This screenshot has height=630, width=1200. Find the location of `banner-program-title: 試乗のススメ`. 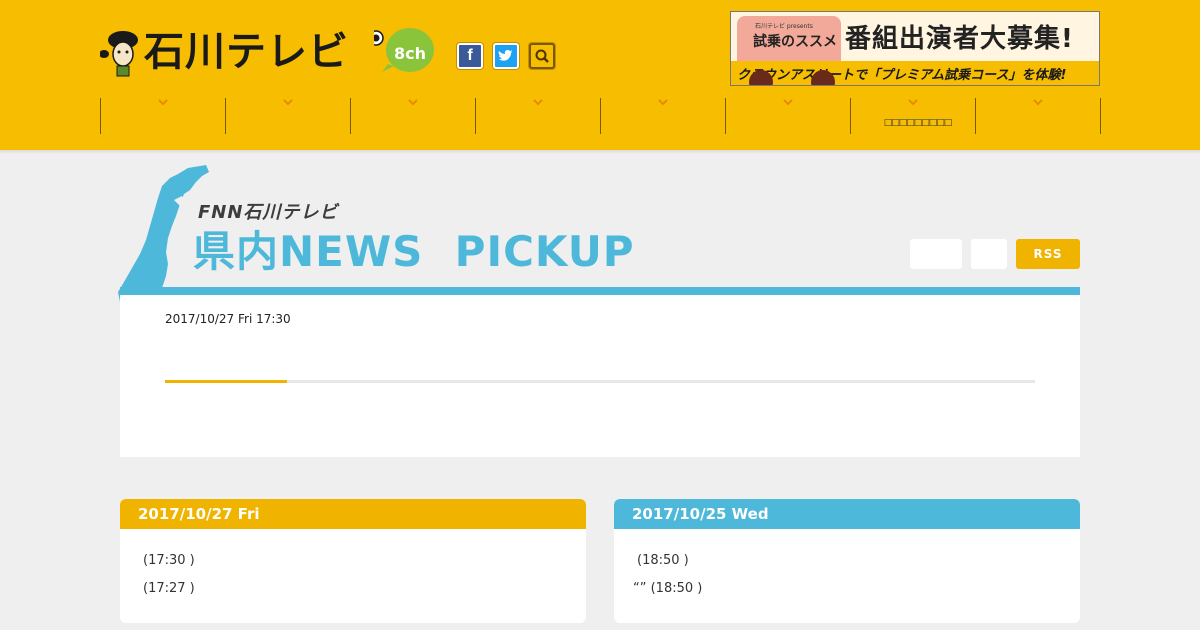

banner-program-title: 試乗のススメ is located at coordinates (795, 42).